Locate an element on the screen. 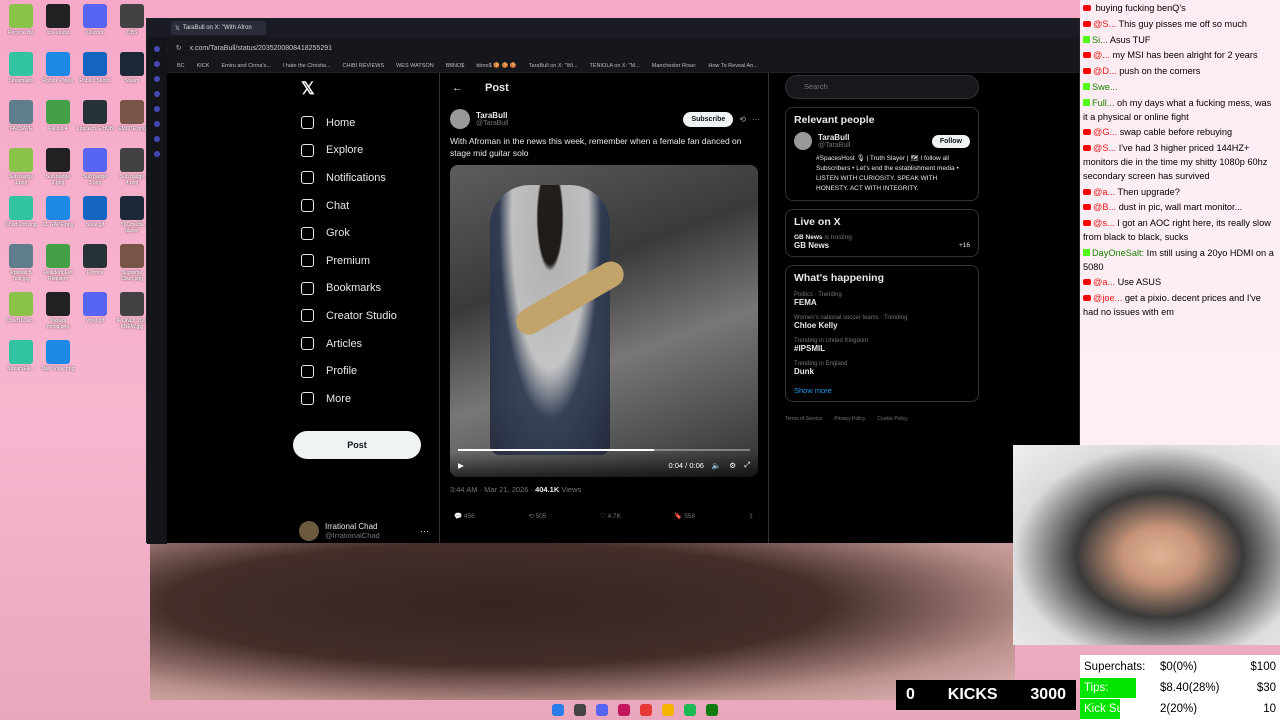  author-handle: @TaraBull is located at coordinates (492, 123).